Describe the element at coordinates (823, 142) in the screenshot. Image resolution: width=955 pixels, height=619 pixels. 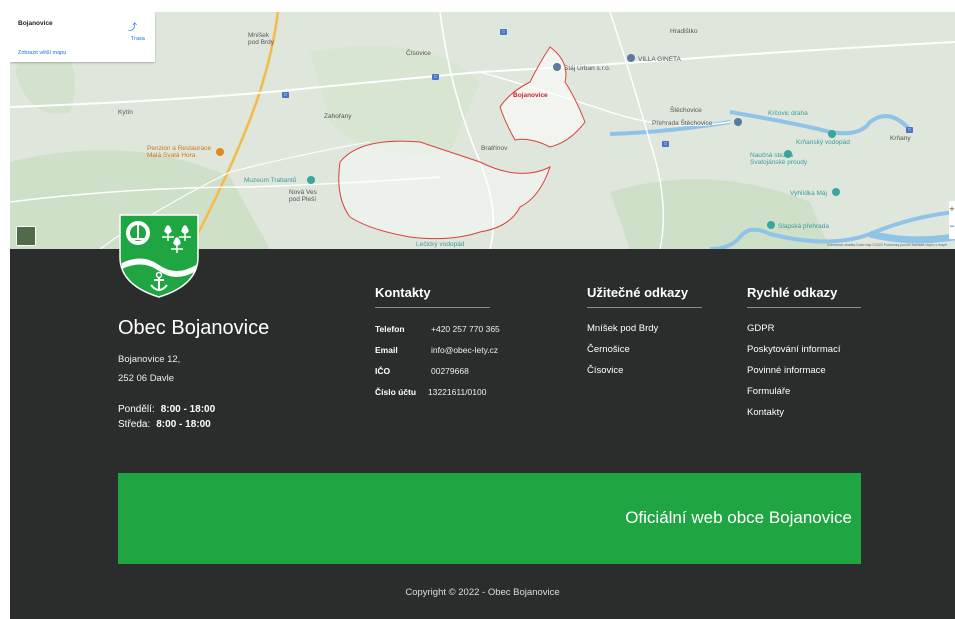
I see `map-label-krnansky: Krňanský vodopád` at that location.